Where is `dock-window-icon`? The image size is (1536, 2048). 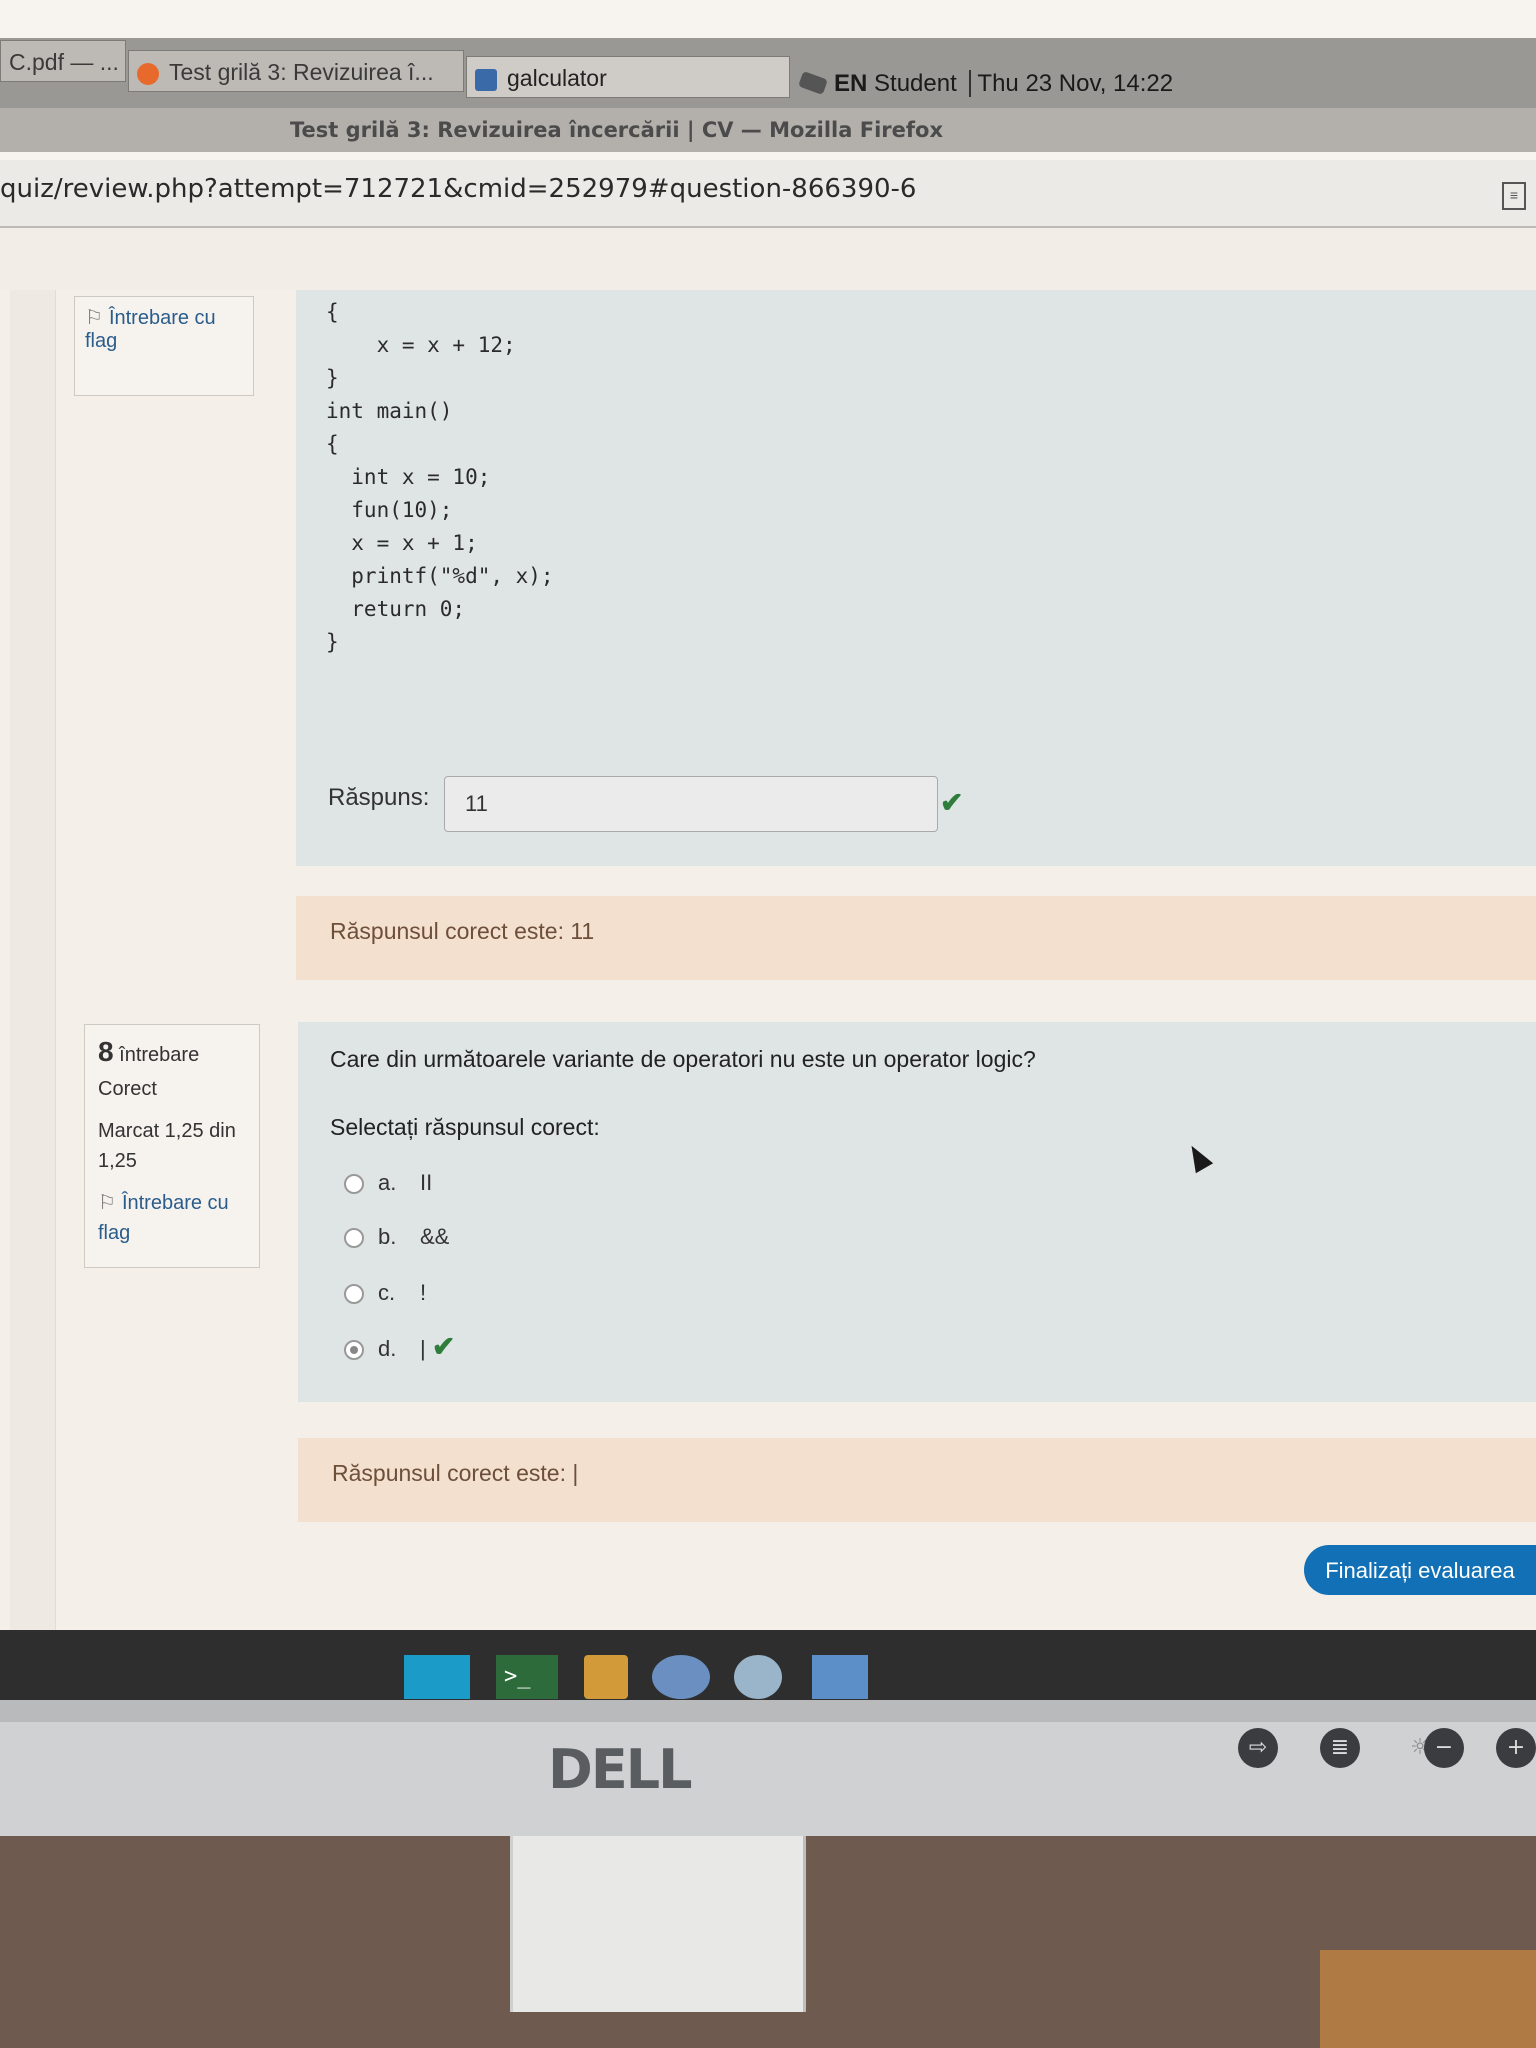
dock-window-icon is located at coordinates (840, 1677).